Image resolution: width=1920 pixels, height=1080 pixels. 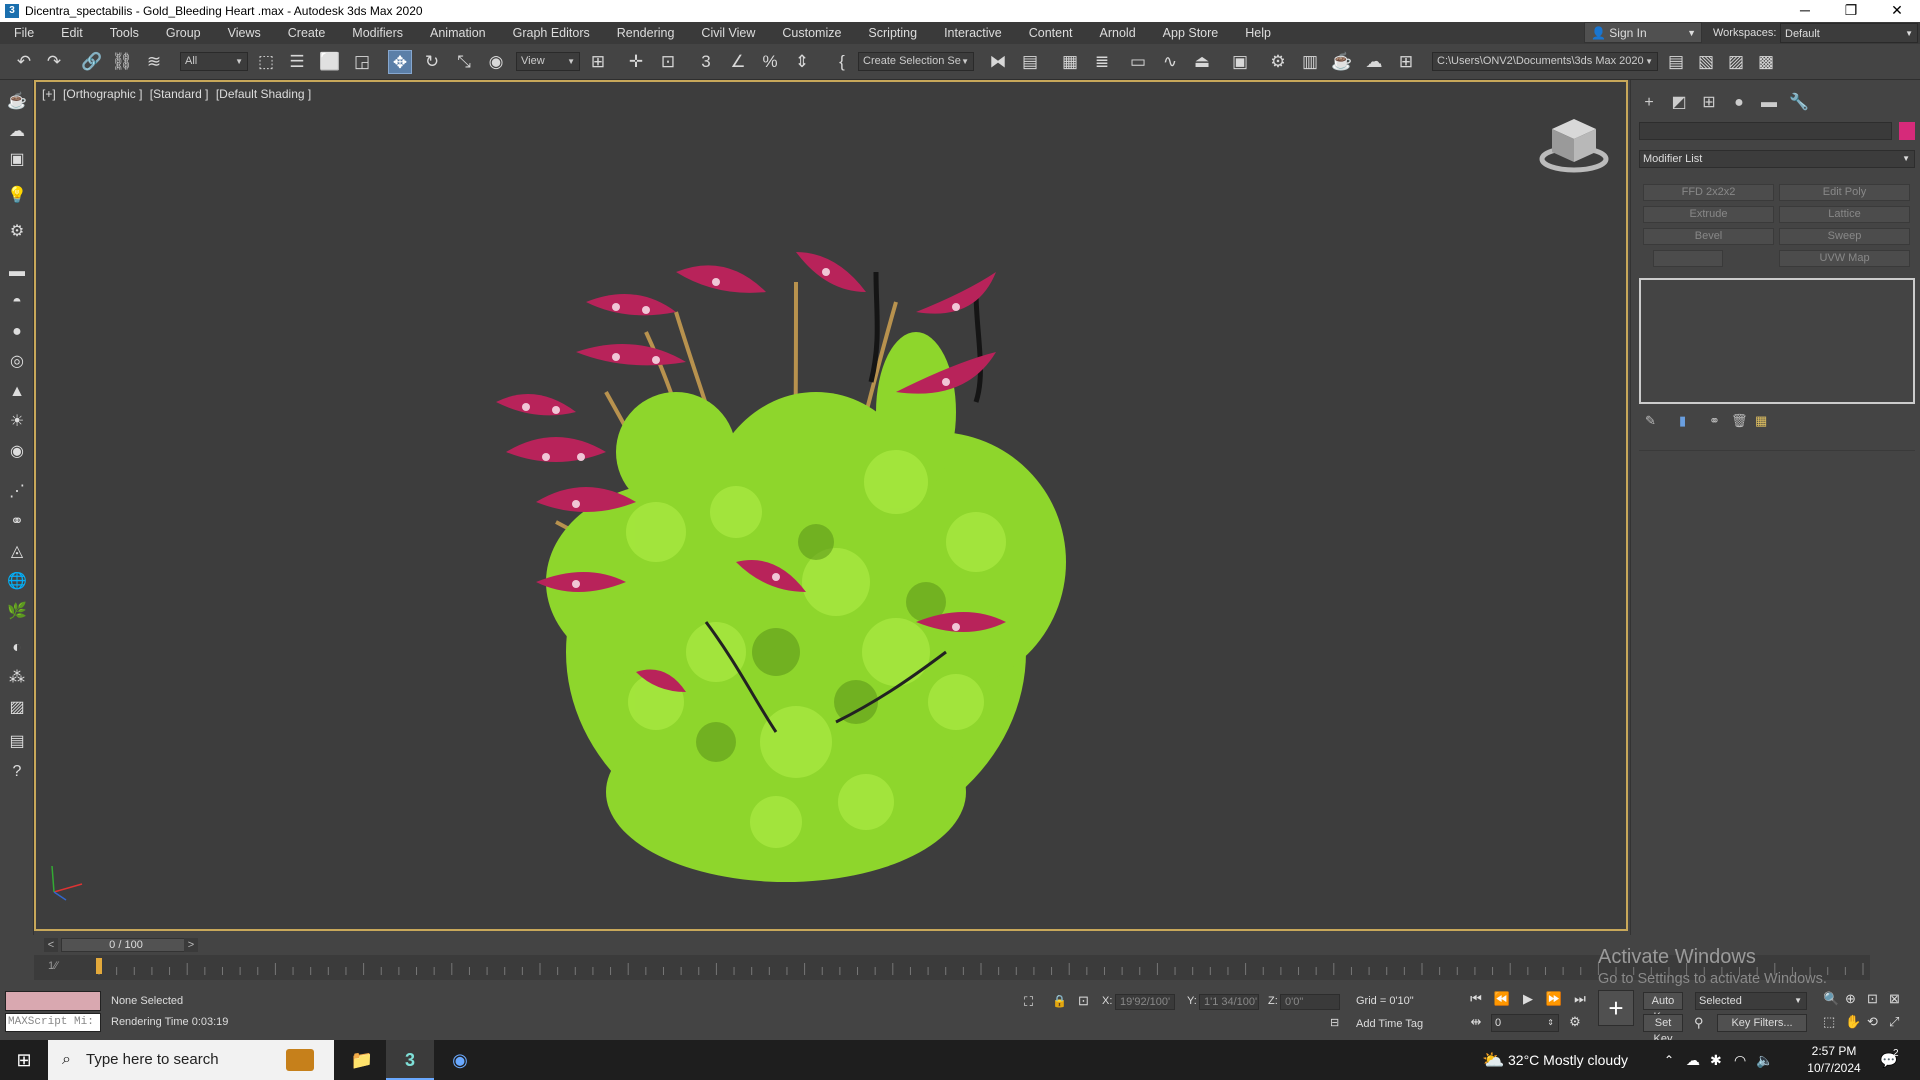 I want to click on select-by-name-icon: ☰, so click(x=297, y=62).